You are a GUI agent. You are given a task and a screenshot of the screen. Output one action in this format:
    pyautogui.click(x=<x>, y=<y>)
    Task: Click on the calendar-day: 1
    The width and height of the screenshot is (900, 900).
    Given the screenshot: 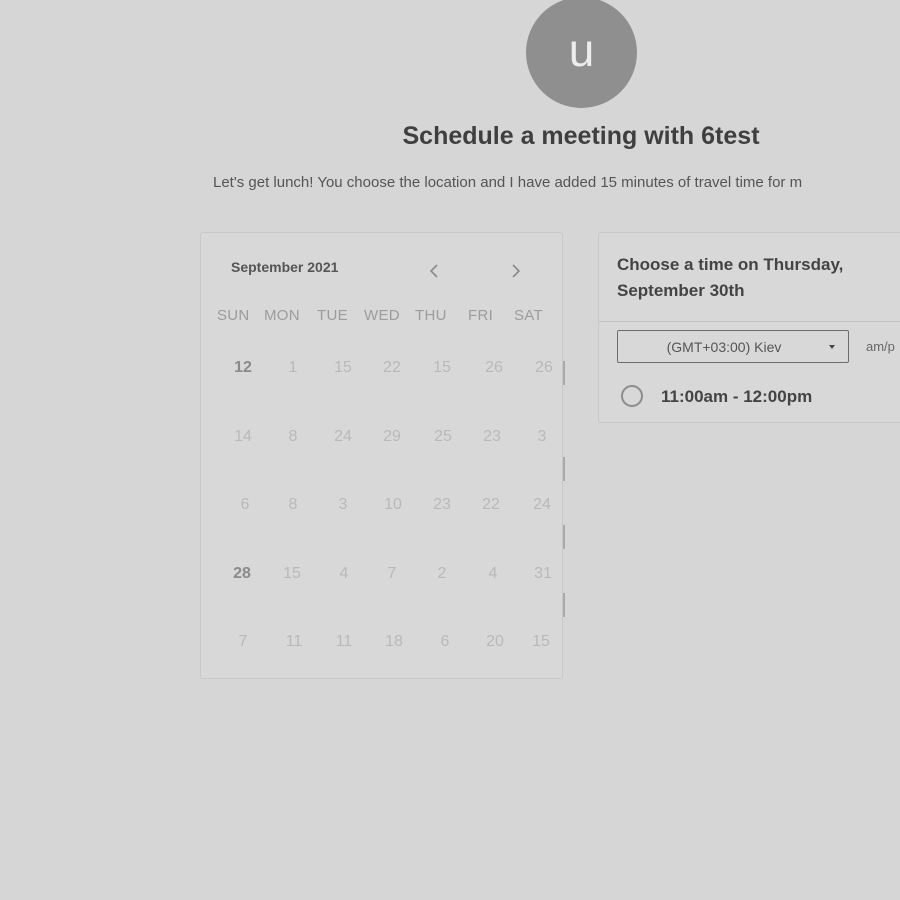 What is the action you would take?
    pyautogui.click(x=293, y=368)
    